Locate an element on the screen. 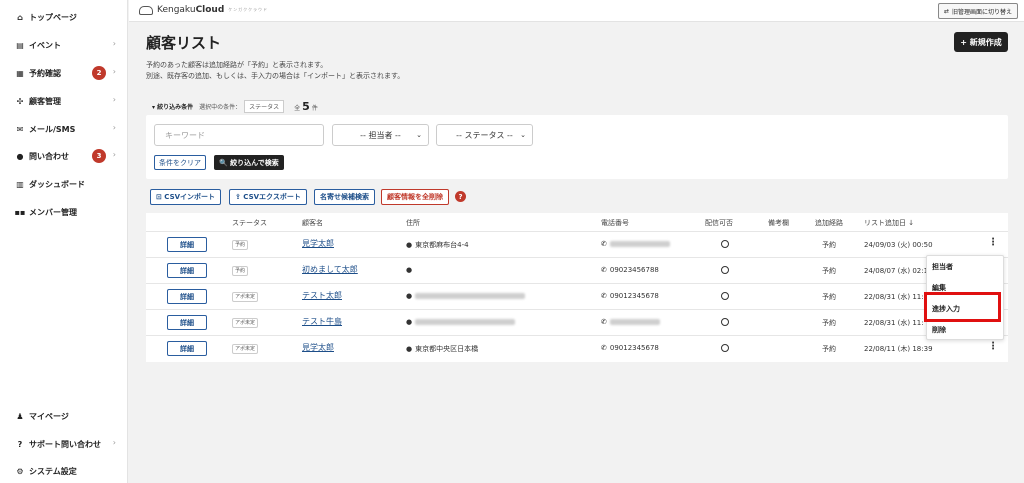 The width and height of the screenshot is (1024, 483). chevron-down-icon: ⌄ is located at coordinates (523, 135).